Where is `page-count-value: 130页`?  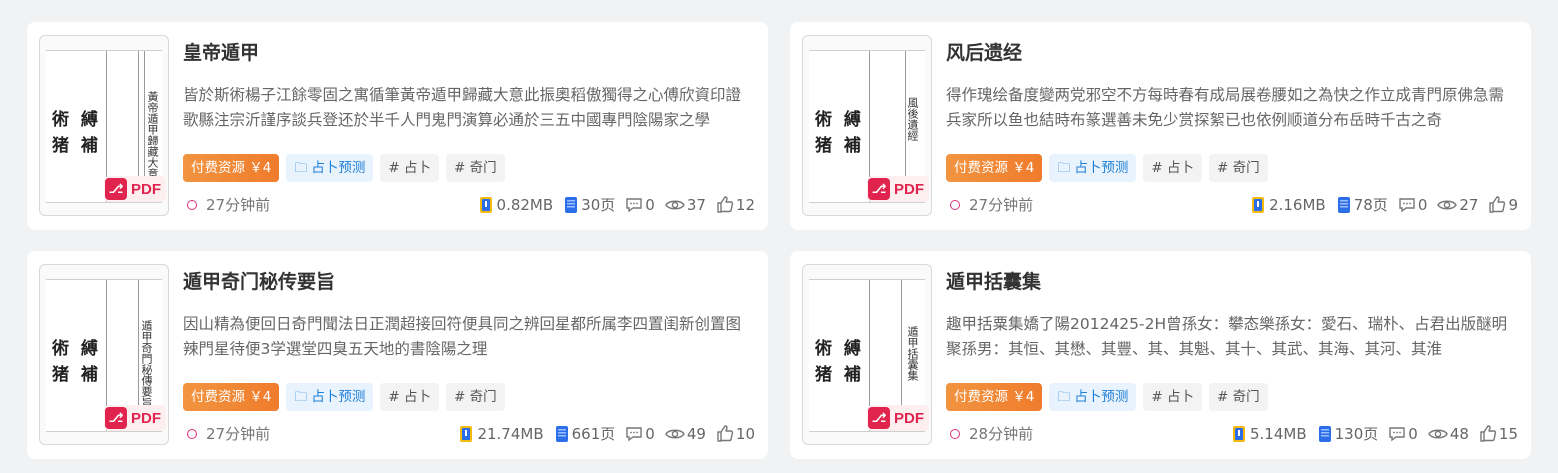
page-count-value: 130页 is located at coordinates (1356, 434).